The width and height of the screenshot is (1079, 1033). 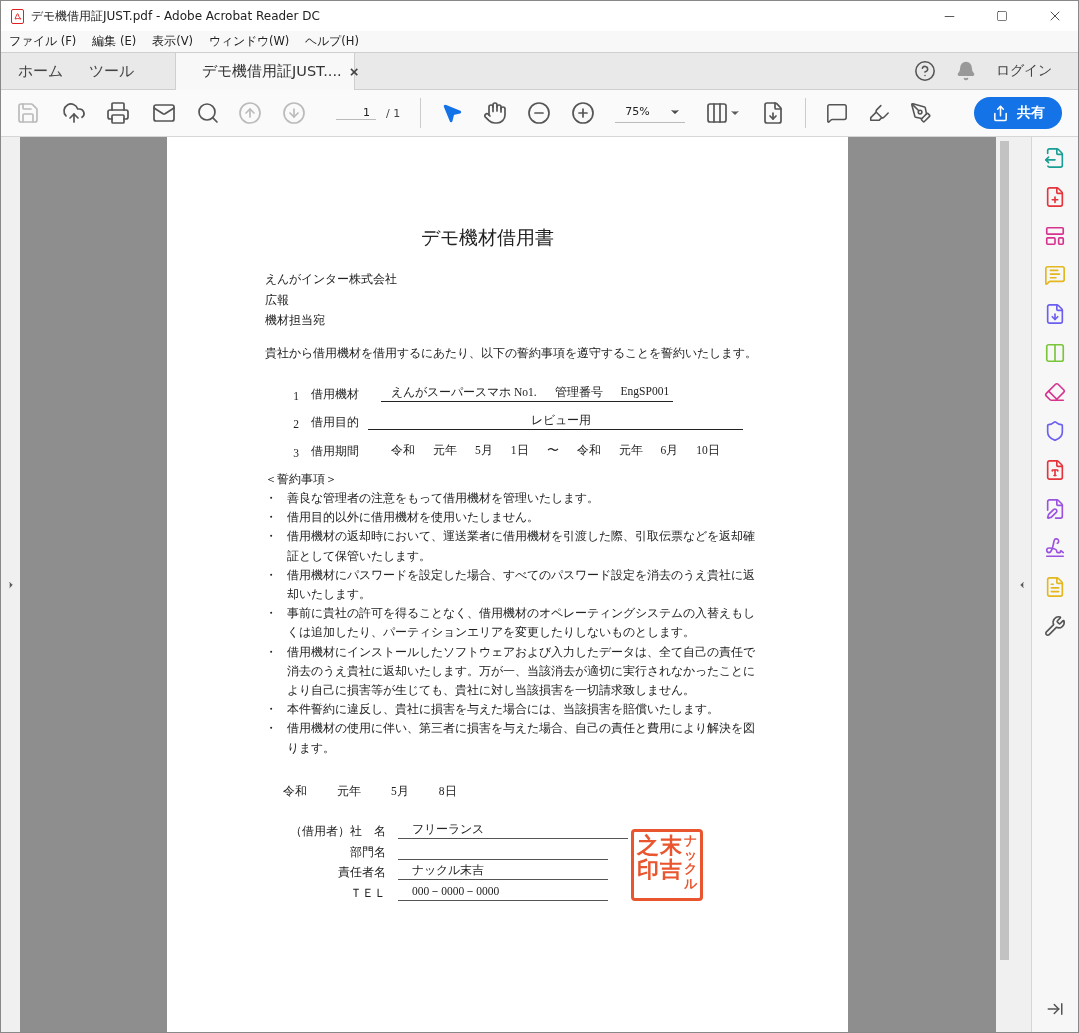 What do you see at coordinates (1055, 236) in the screenshot?
I see `layout-icon` at bounding box center [1055, 236].